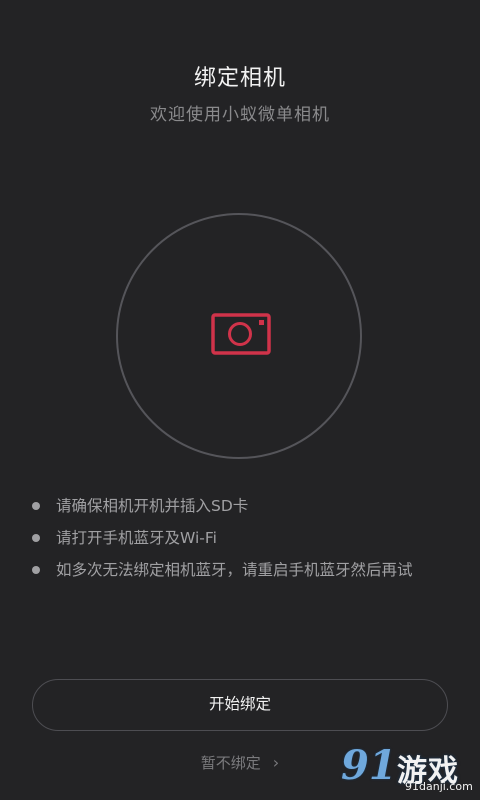 The width and height of the screenshot is (480, 800). I want to click on tip-text: 如多次无法绑定相机蓝牙，请重启手机蓝牙然后再试, so click(234, 570).